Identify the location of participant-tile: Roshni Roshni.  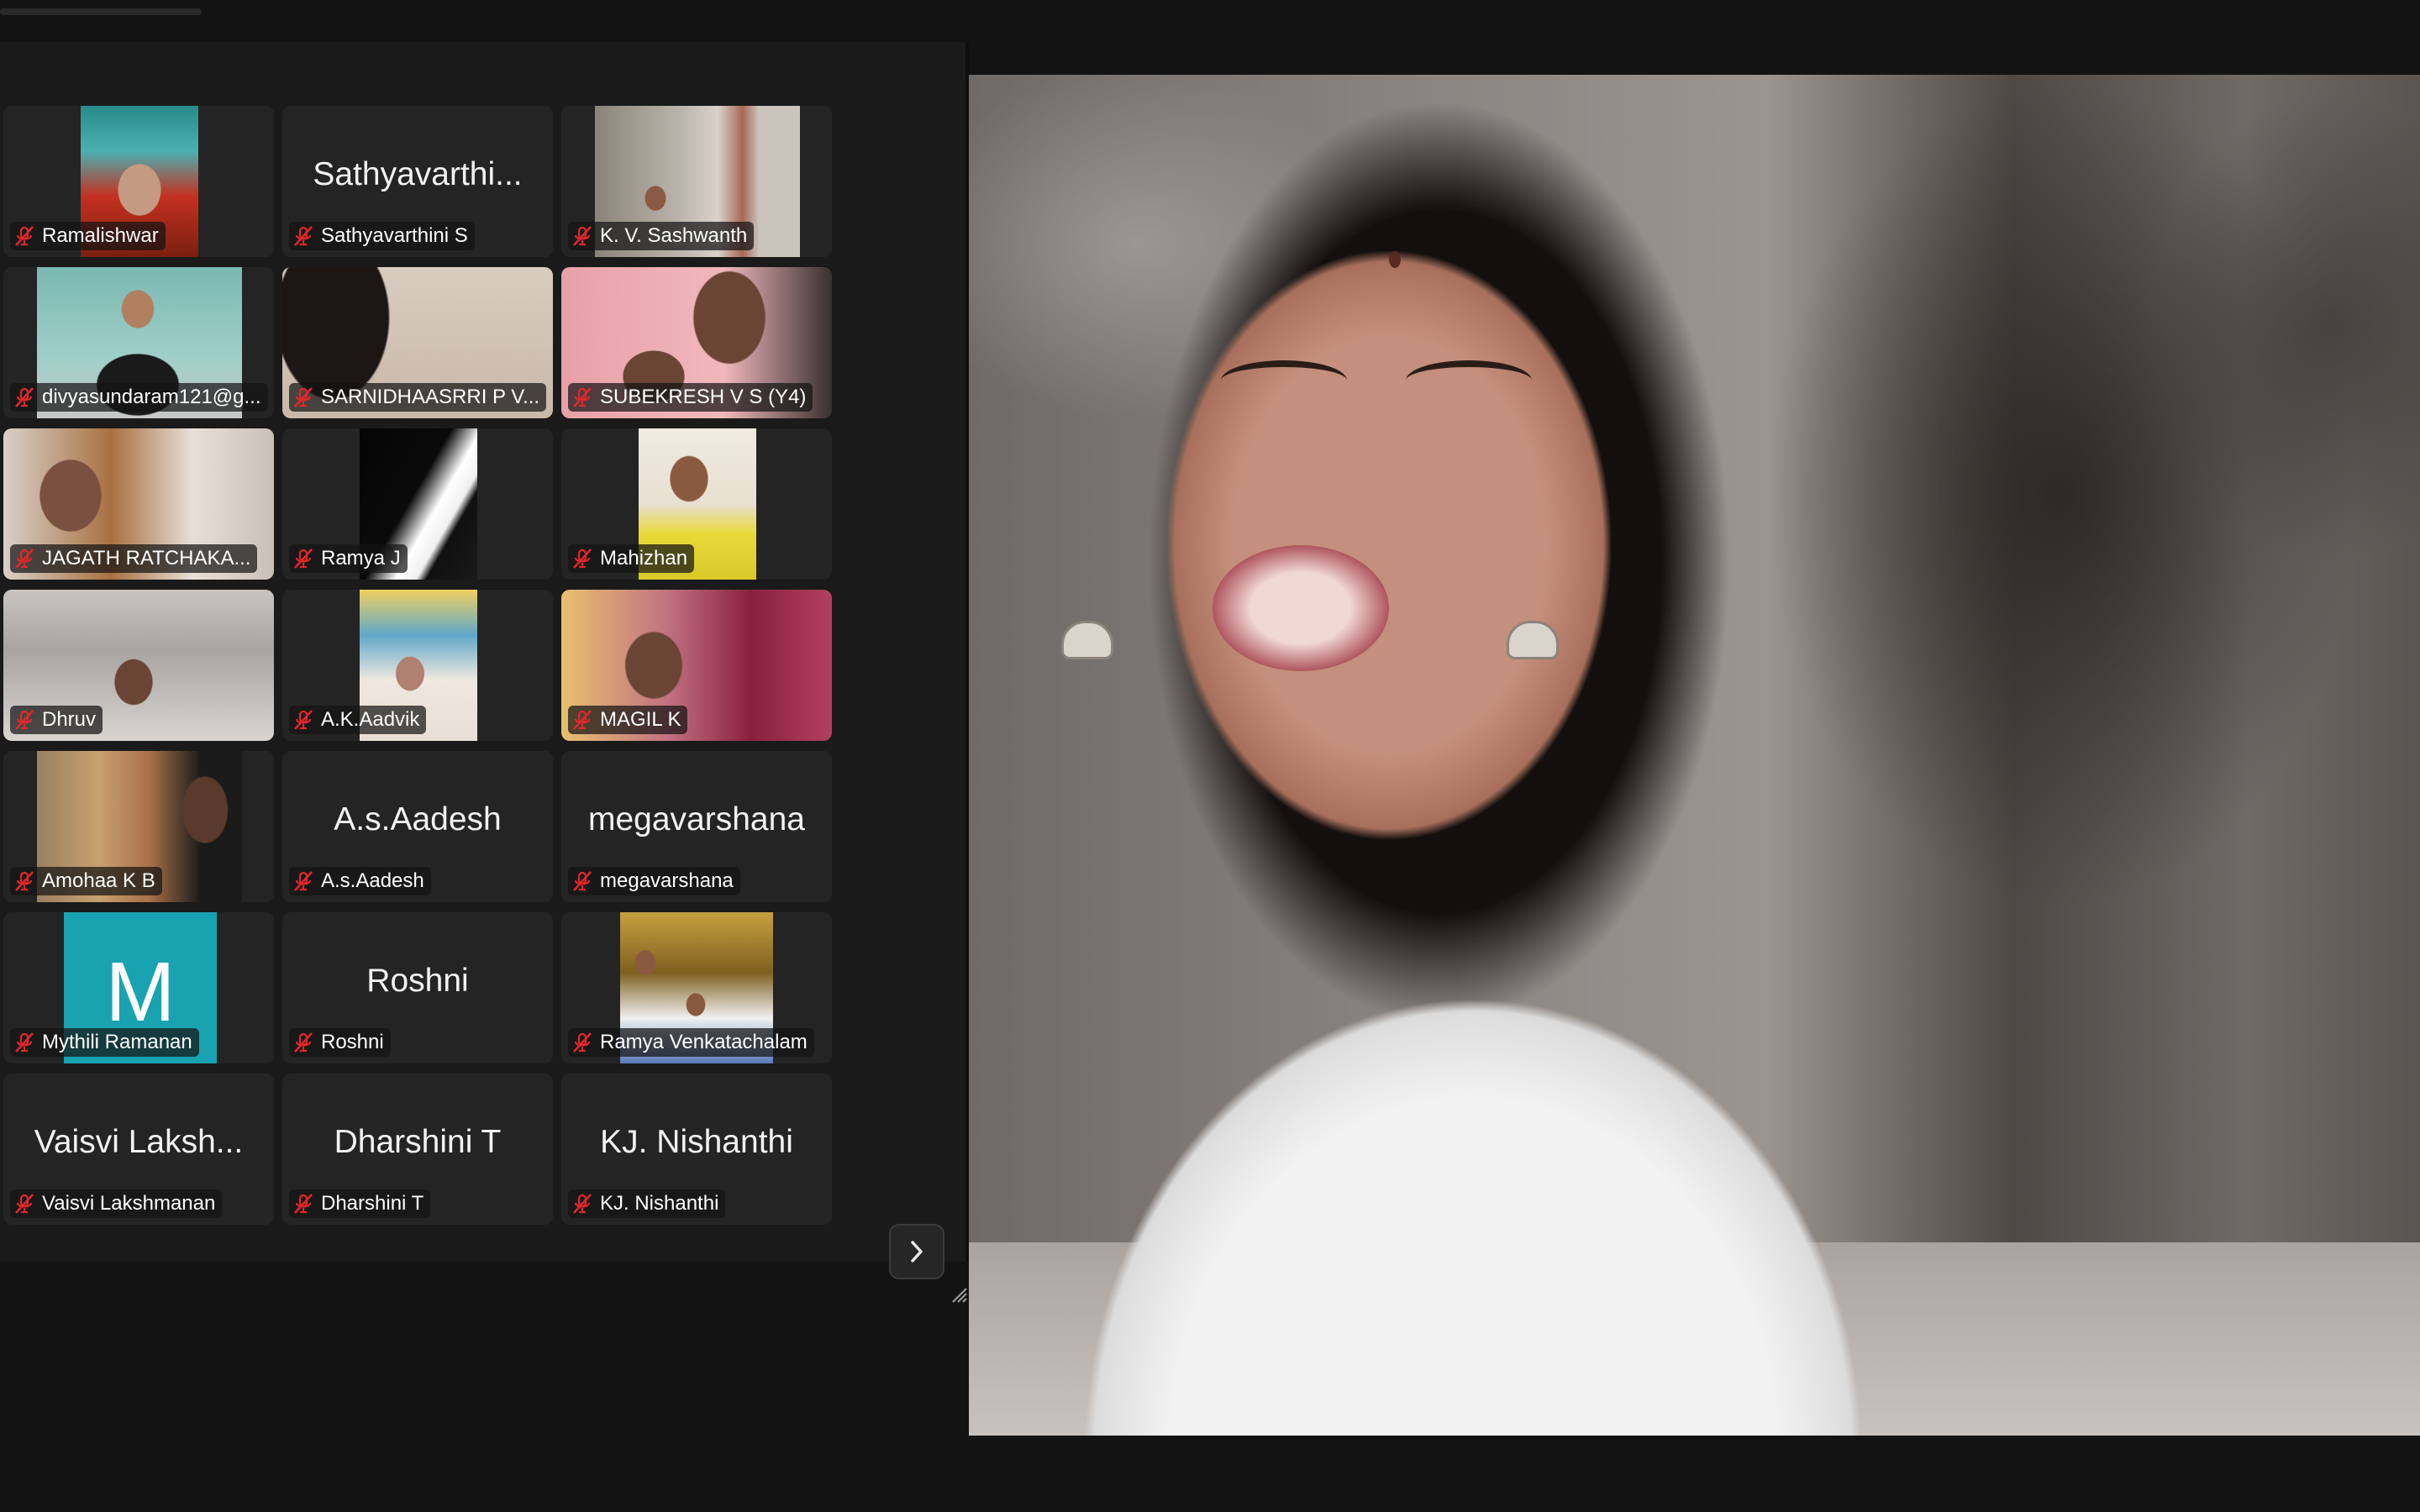
(417, 987).